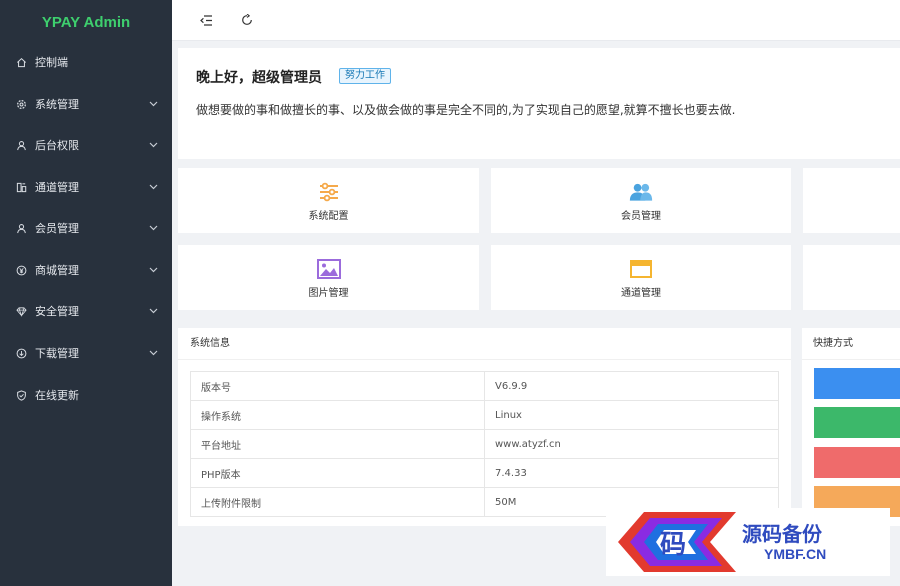 The width and height of the screenshot is (900, 586). I want to click on users-icon, so click(641, 192).